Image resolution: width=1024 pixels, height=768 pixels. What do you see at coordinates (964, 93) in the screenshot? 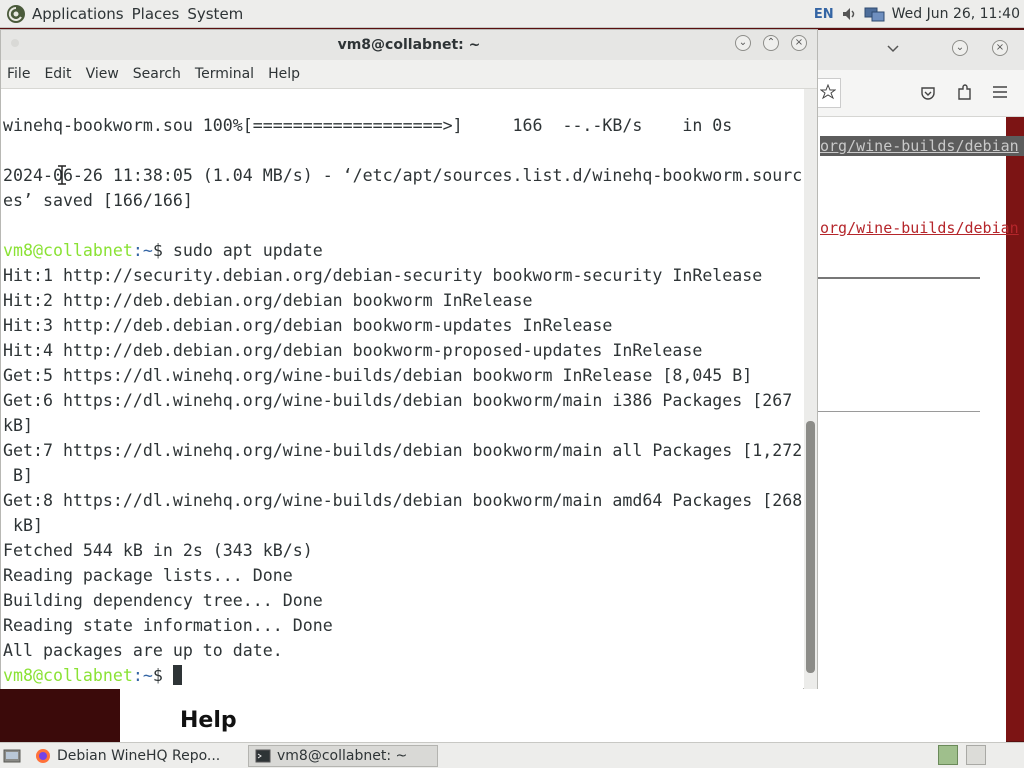
I see `extensions-icon` at bounding box center [964, 93].